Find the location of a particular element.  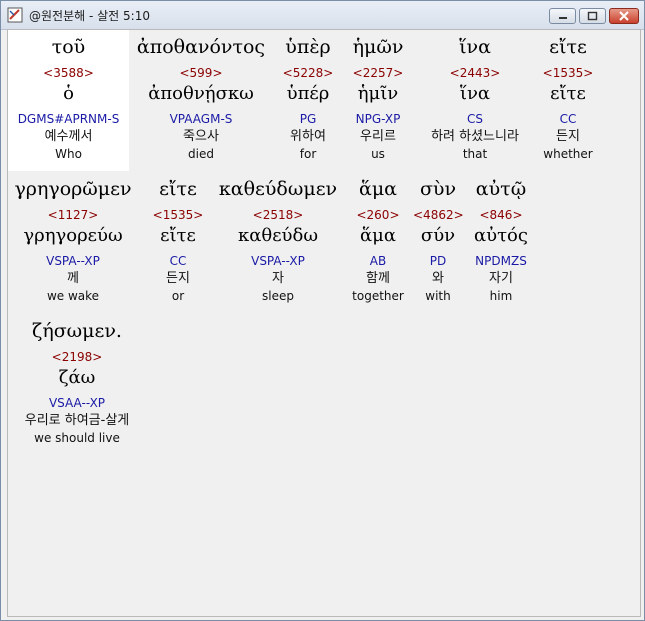

word-block: ἅμα <260> ἅμα AB 함께 together is located at coordinates (378, 240).